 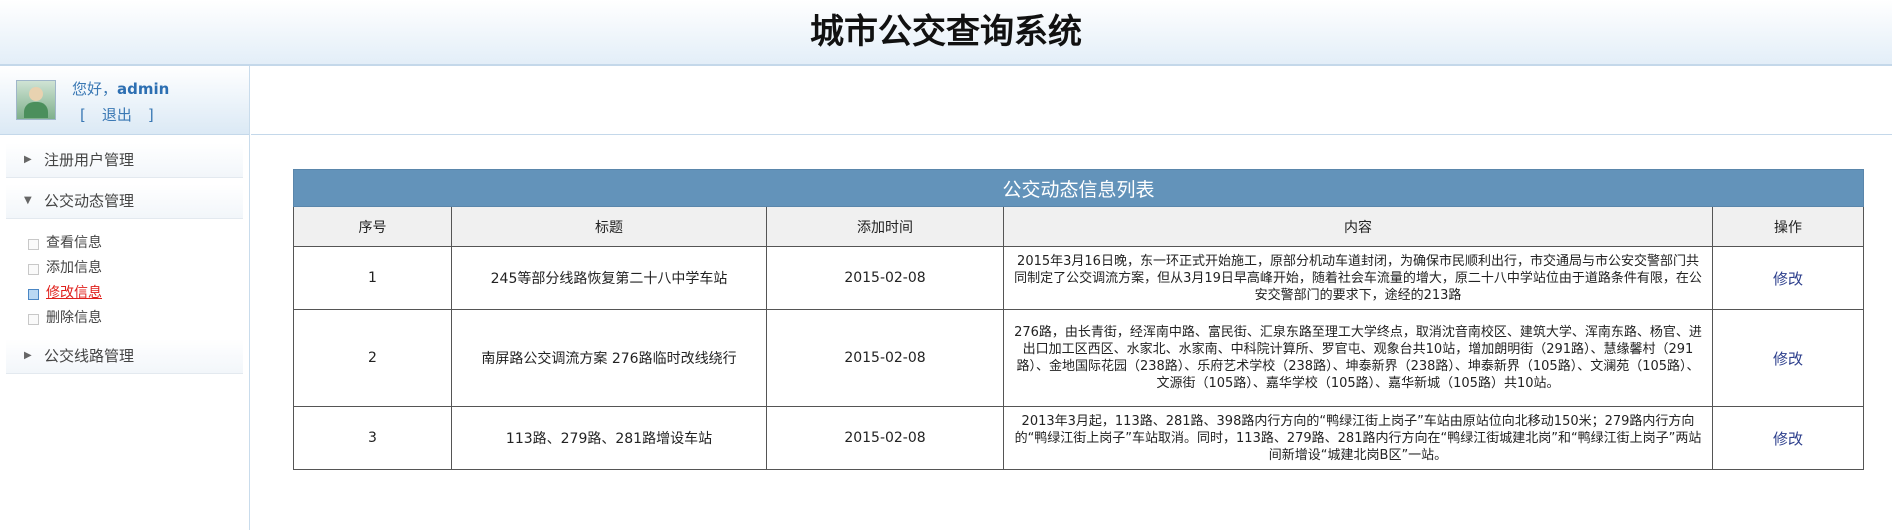 I want to click on app-title: 城市公交查询系统, so click(x=946, y=32).